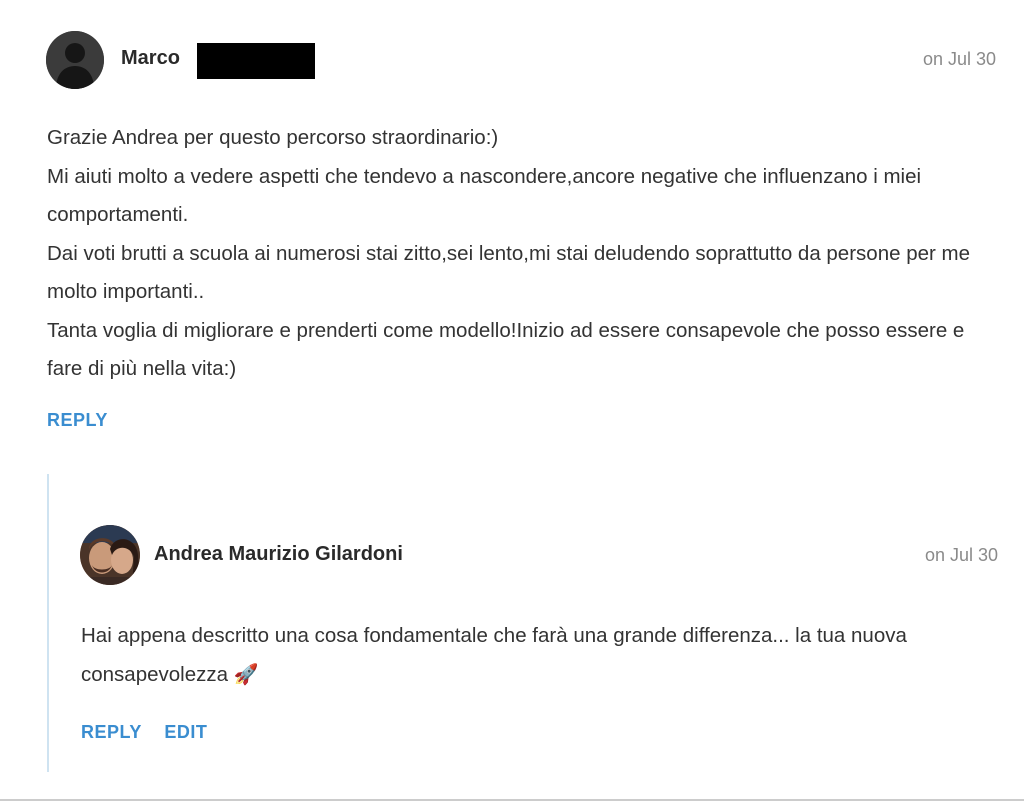 The width and height of the screenshot is (1024, 807). What do you see at coordinates (521, 61) in the screenshot?
I see `comment-header: Marco on Jul 30` at bounding box center [521, 61].